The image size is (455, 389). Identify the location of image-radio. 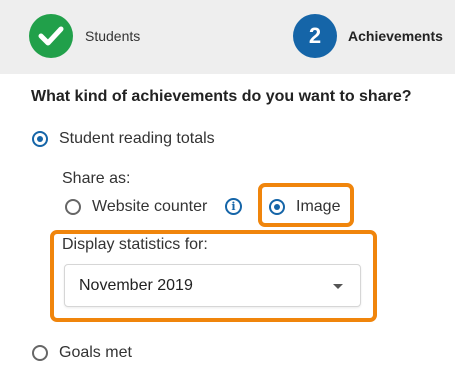
(277, 207).